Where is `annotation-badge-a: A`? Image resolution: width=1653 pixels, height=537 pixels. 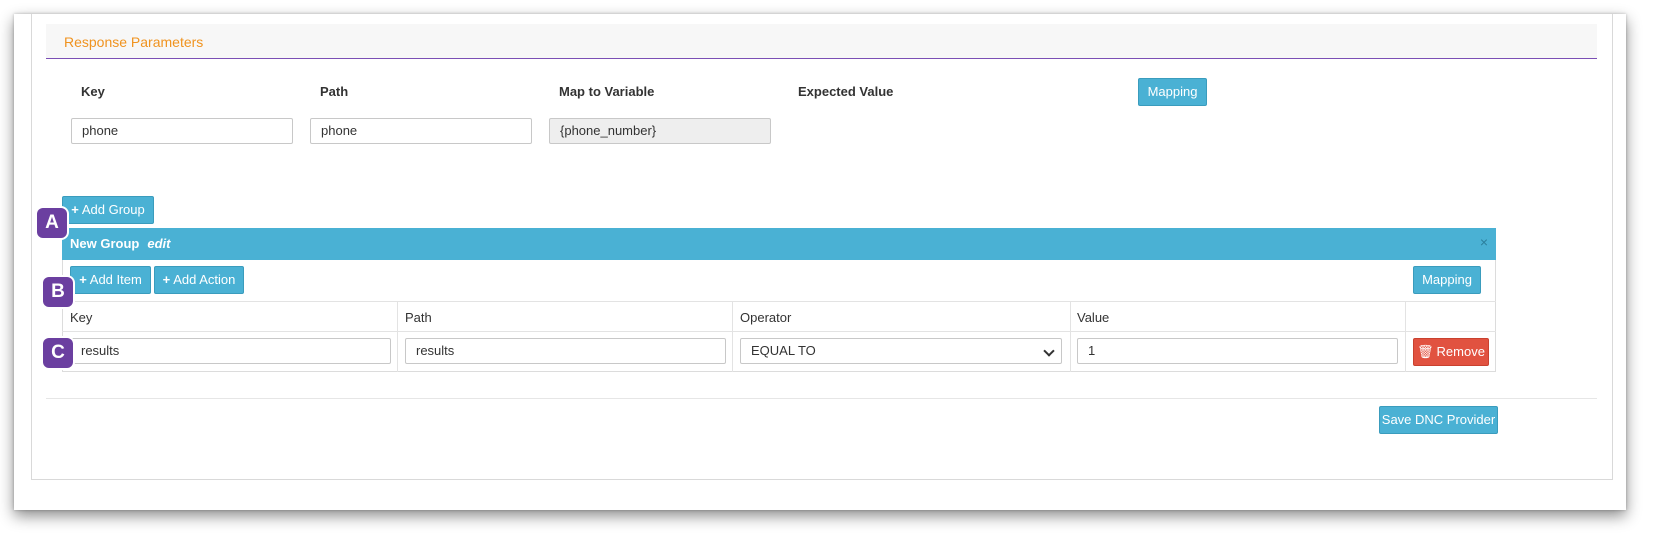 annotation-badge-a: A is located at coordinates (52, 223).